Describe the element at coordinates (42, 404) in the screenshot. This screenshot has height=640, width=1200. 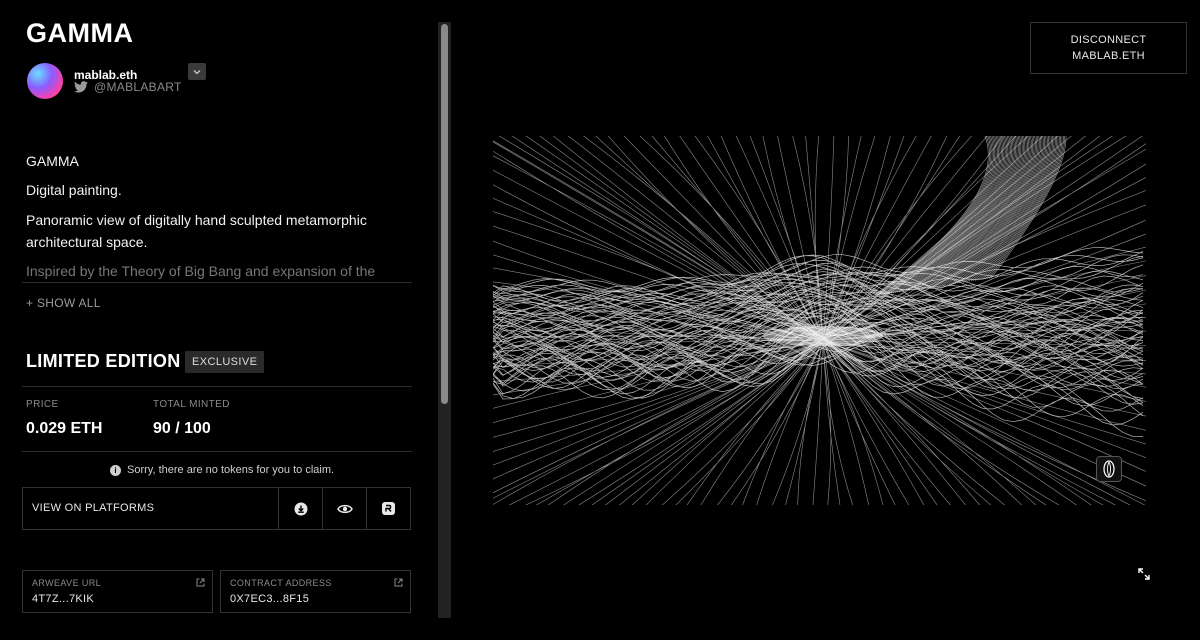
I see `price-label: PRICE` at that location.